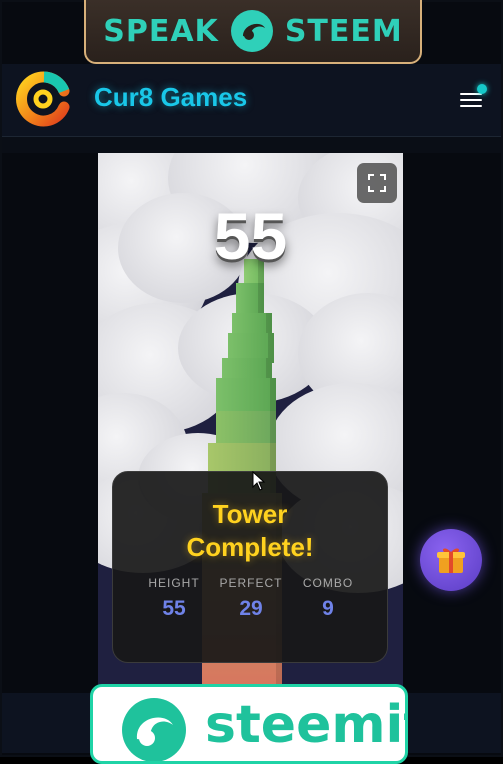  I want to click on fullscreen-icon, so click(377, 183).